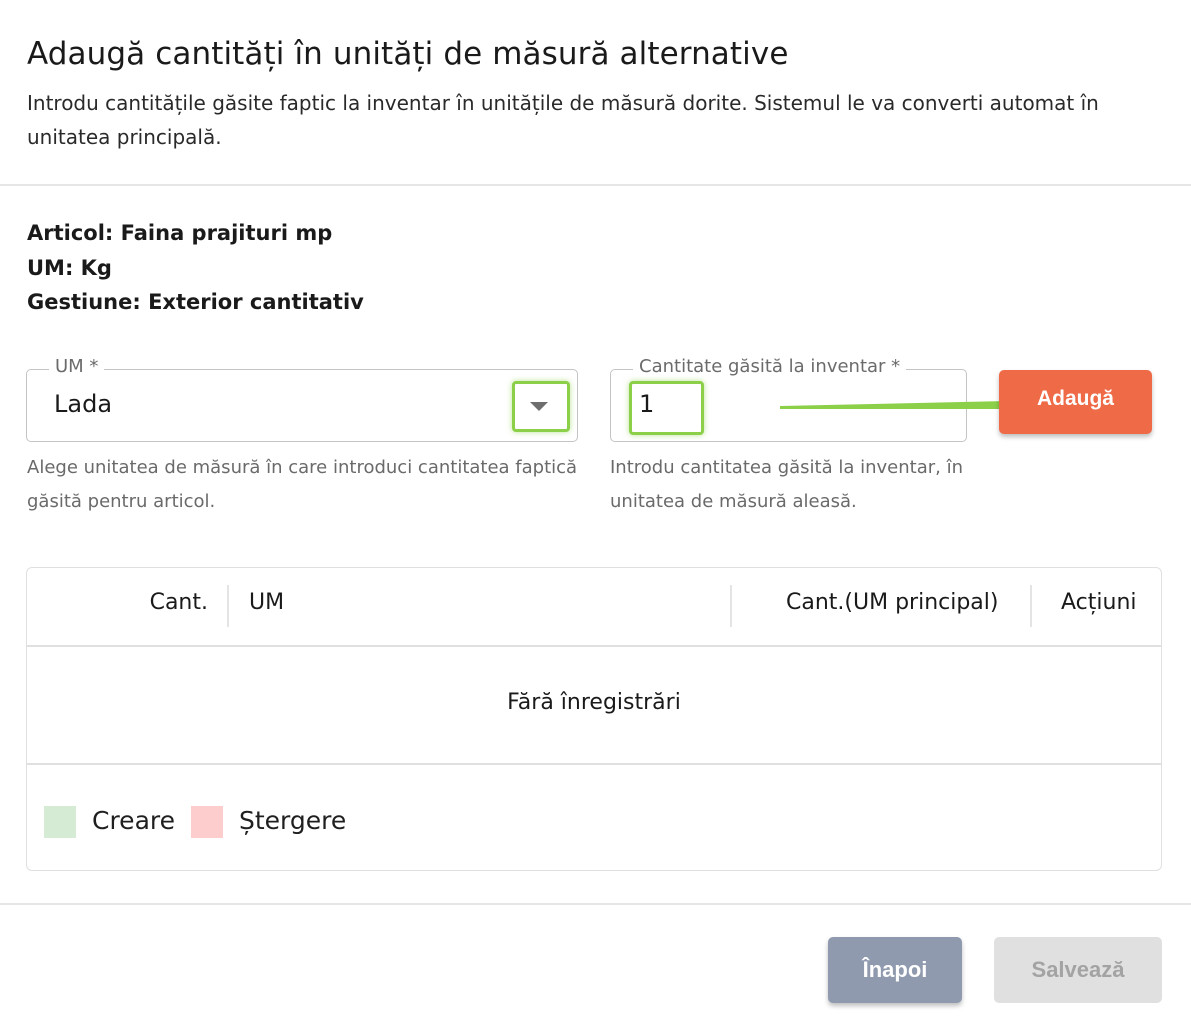 This screenshot has height=1032, width=1191. What do you see at coordinates (594, 646) in the screenshot?
I see `table-header-divider` at bounding box center [594, 646].